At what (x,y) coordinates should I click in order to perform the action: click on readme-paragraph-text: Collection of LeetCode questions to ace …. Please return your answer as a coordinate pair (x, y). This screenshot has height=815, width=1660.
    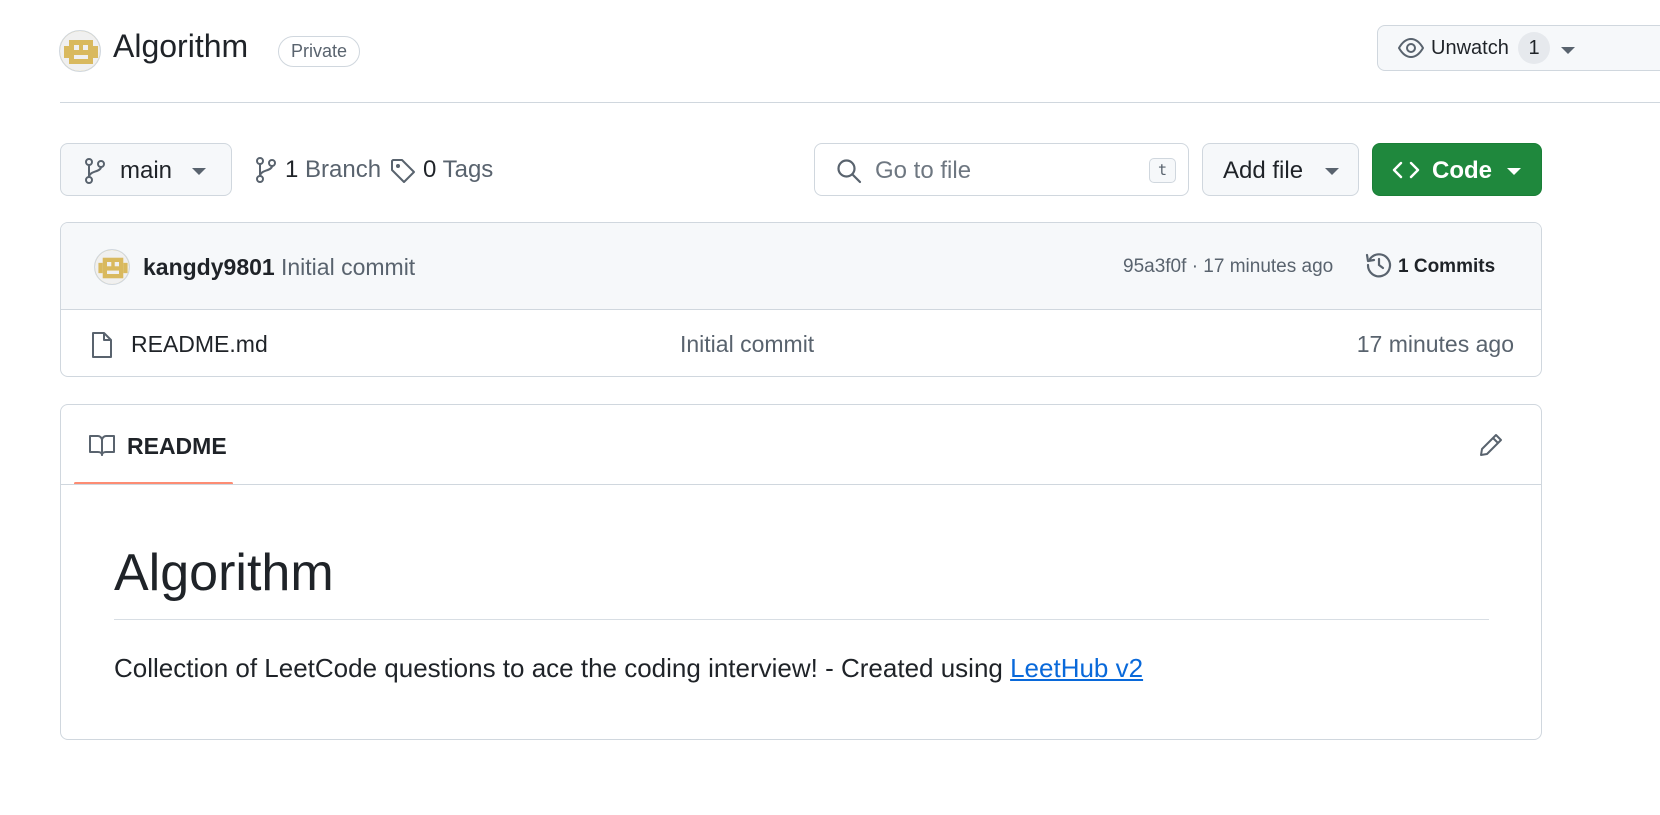
    Looking at the image, I should click on (562, 668).